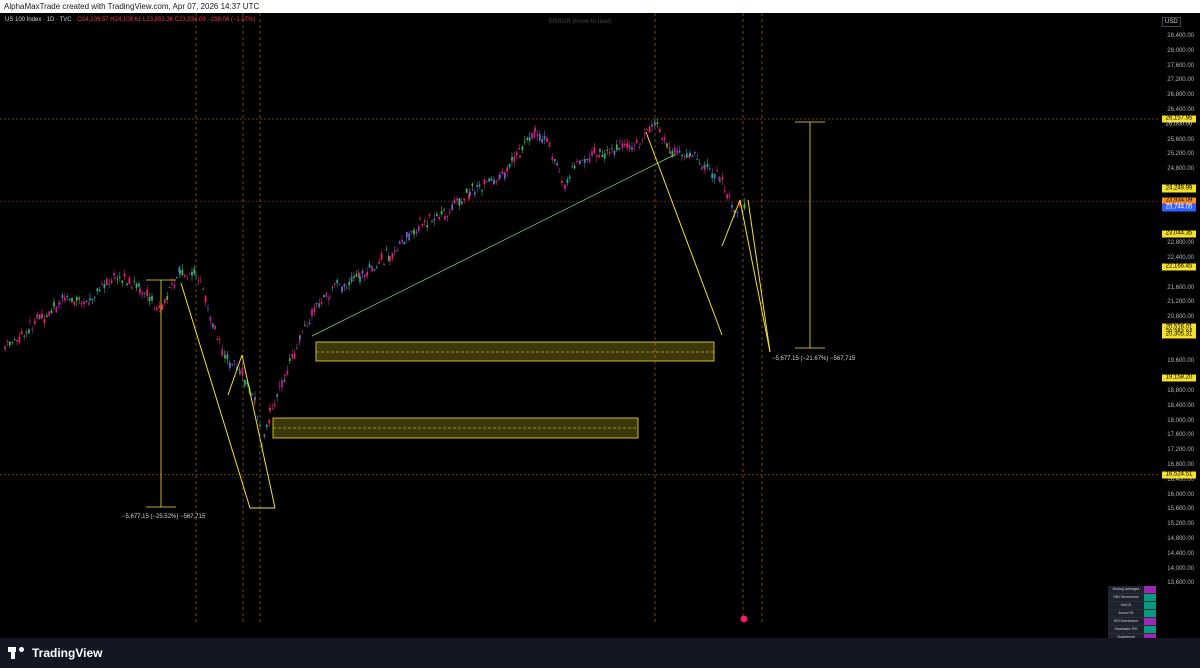 The image size is (1200, 668). Describe the element at coordinates (1180, 139) in the screenshot. I see `price-tick: 25,600.00` at that location.